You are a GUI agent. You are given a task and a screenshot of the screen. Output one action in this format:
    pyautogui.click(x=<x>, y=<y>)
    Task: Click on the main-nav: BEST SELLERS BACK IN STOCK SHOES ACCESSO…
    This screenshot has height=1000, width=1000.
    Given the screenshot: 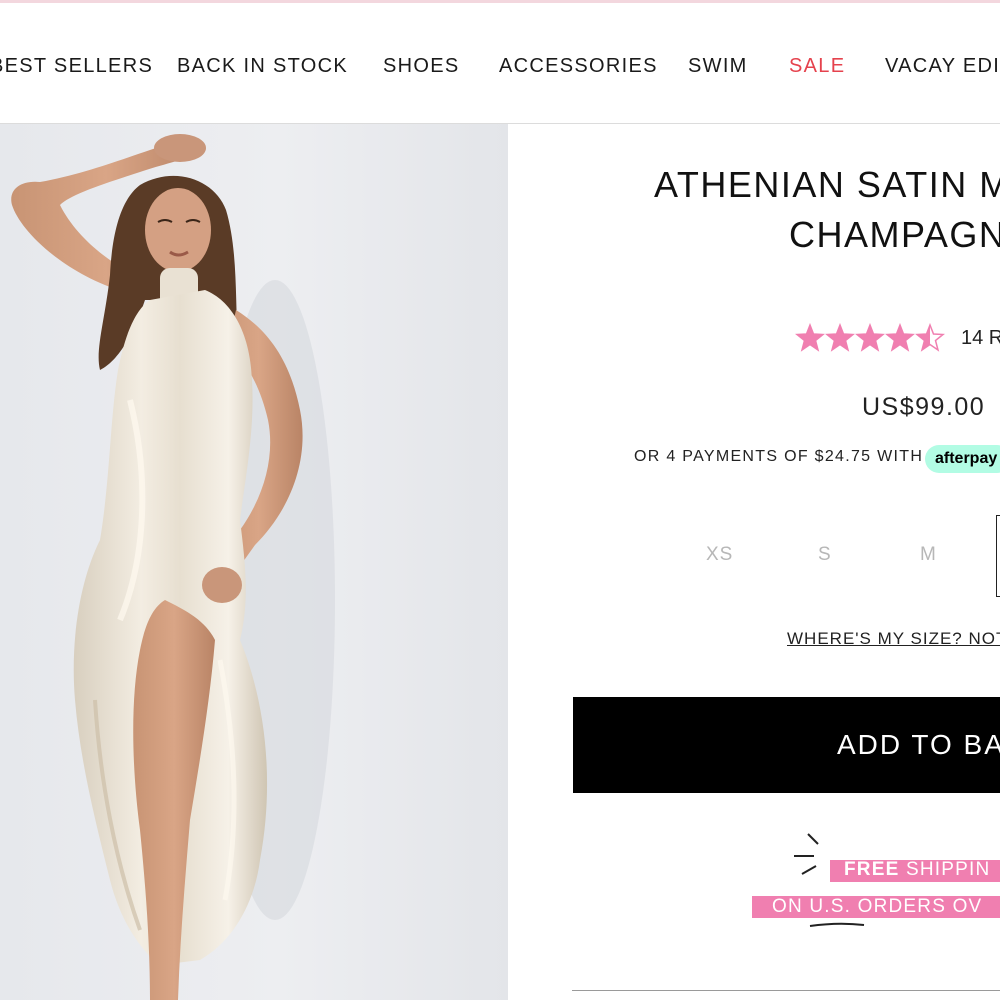 What is the action you would take?
    pyautogui.click(x=500, y=63)
    